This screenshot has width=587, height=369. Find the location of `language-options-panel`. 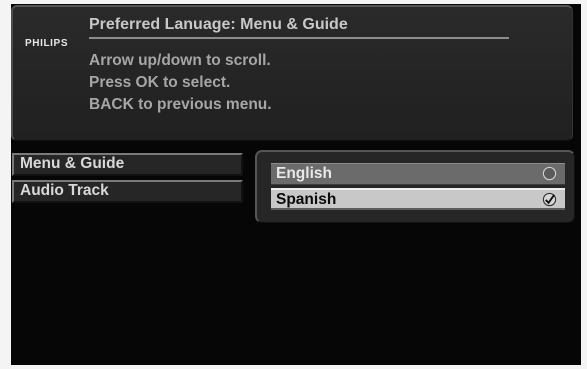

language-options-panel is located at coordinates (415, 186).